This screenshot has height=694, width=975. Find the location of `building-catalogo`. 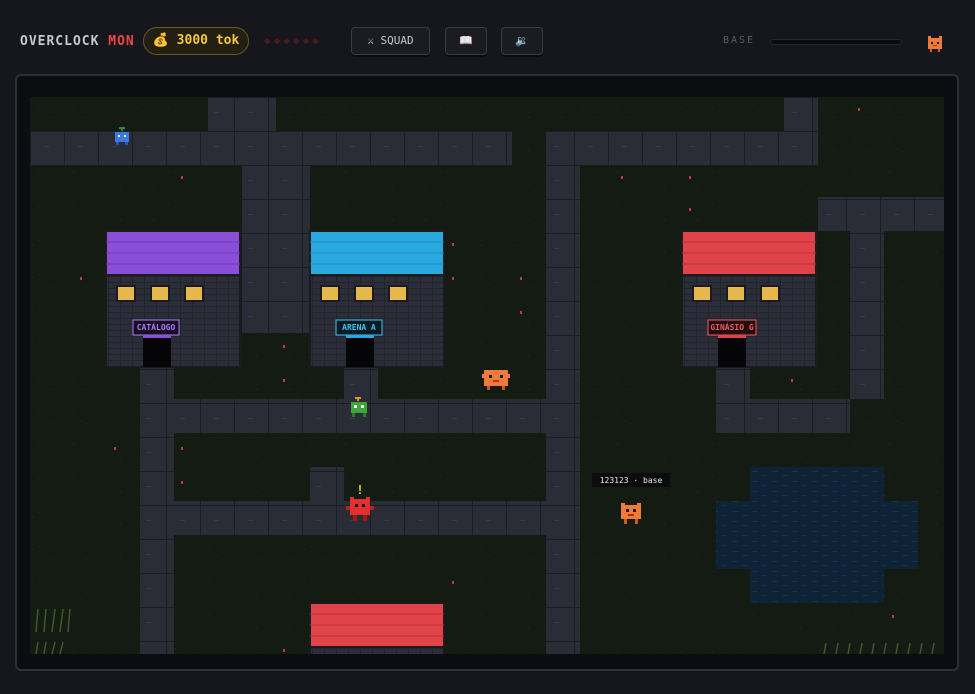

building-catalogo is located at coordinates (173, 299).